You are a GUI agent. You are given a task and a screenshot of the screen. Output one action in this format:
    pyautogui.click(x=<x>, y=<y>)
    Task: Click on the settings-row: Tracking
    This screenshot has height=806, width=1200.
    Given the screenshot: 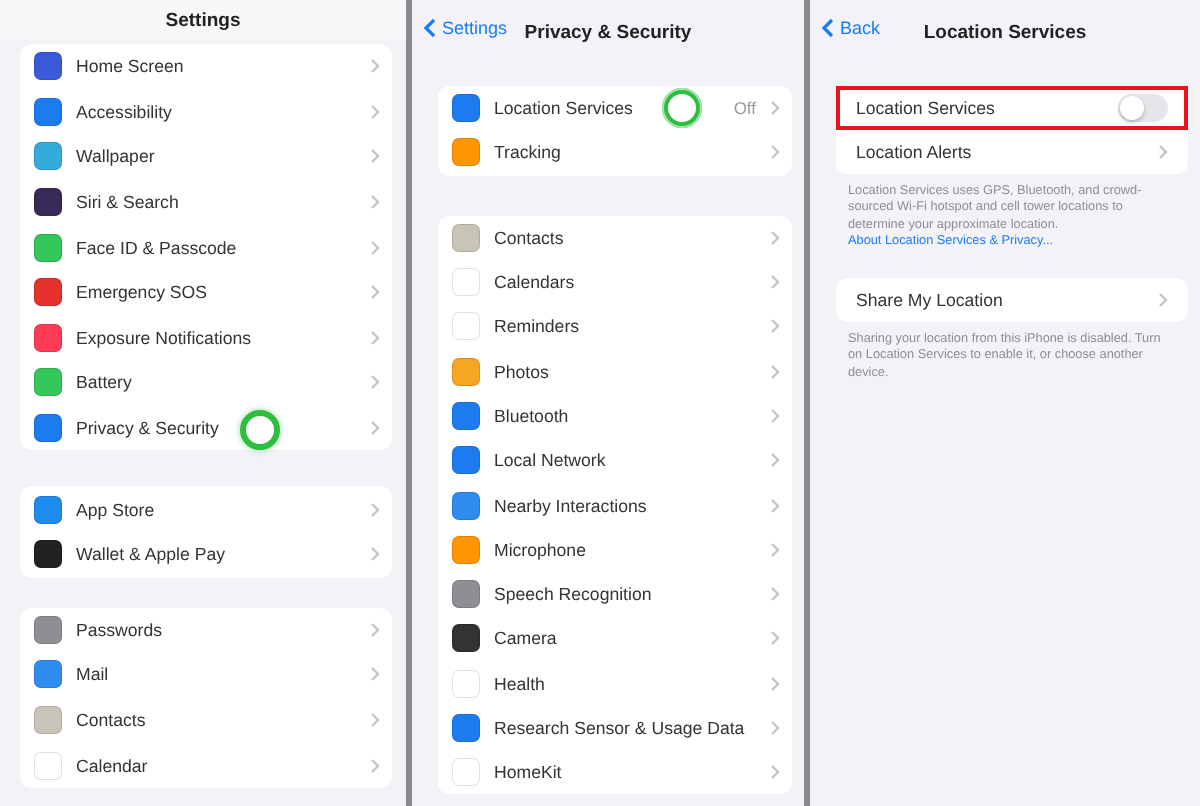 What is the action you would take?
    pyautogui.click(x=615, y=153)
    